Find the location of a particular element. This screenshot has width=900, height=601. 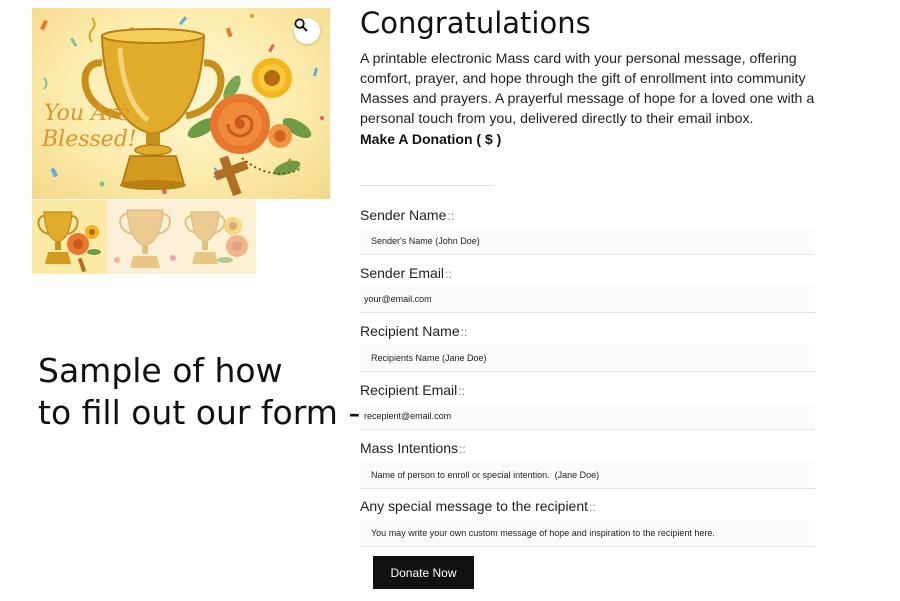

sample-note-line1: Sample of how is located at coordinates (160, 370).